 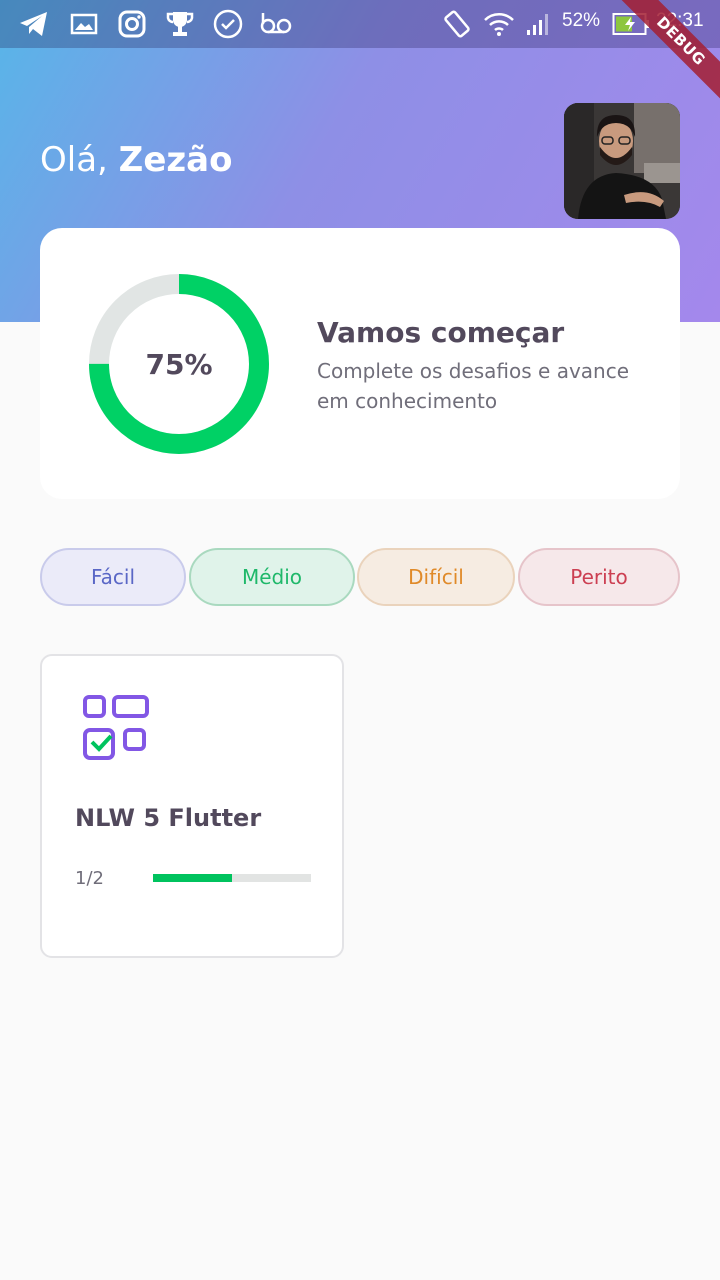 I want to click on quiz-card: NLW 5 Flutter 1/2, so click(x=192, y=806).